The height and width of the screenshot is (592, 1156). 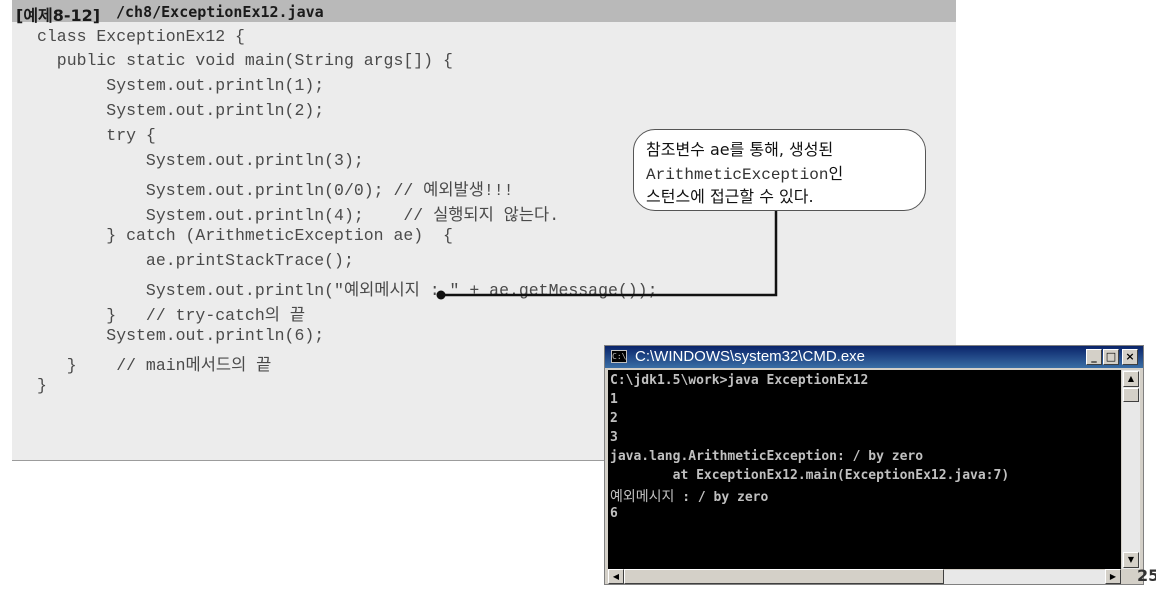 What do you see at coordinates (609, 253) in the screenshot?
I see `connector-line` at bounding box center [609, 253].